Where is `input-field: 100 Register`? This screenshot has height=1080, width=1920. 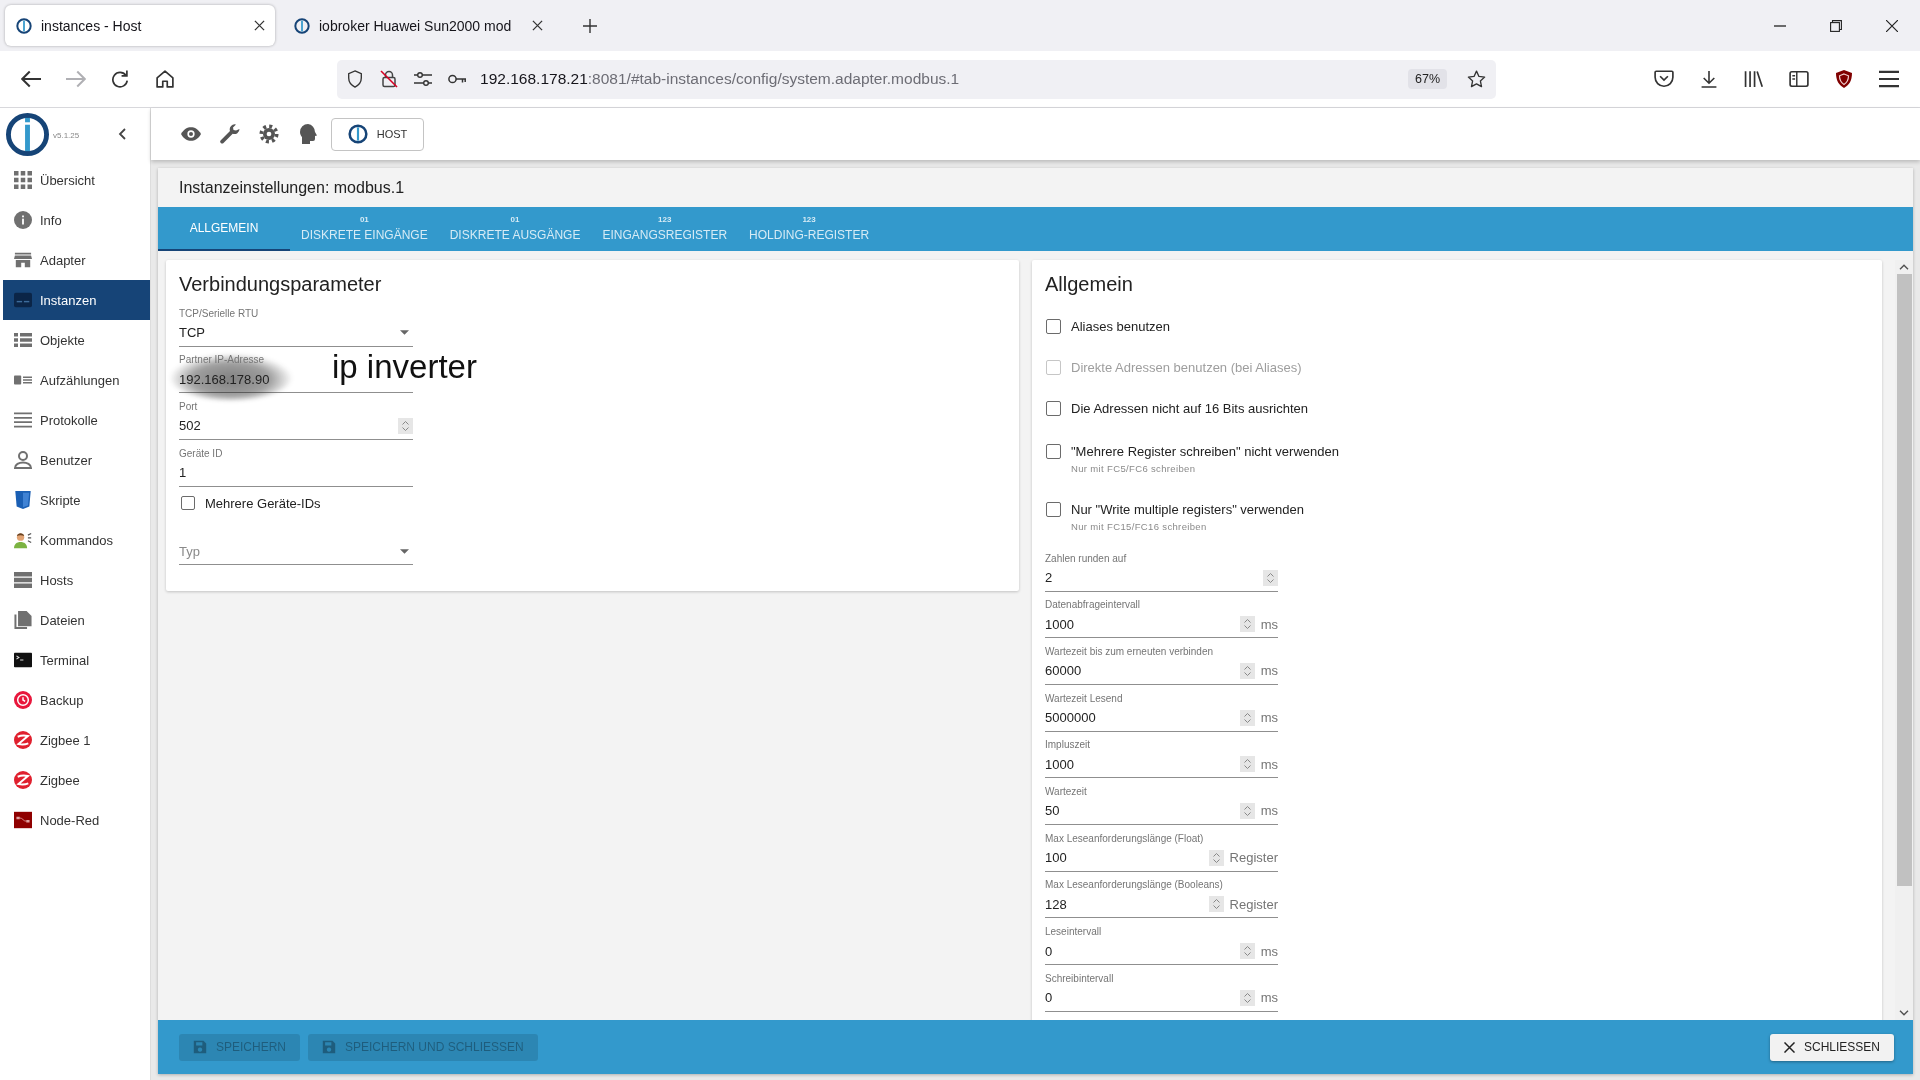 input-field: 100 Register is located at coordinates (1161, 858).